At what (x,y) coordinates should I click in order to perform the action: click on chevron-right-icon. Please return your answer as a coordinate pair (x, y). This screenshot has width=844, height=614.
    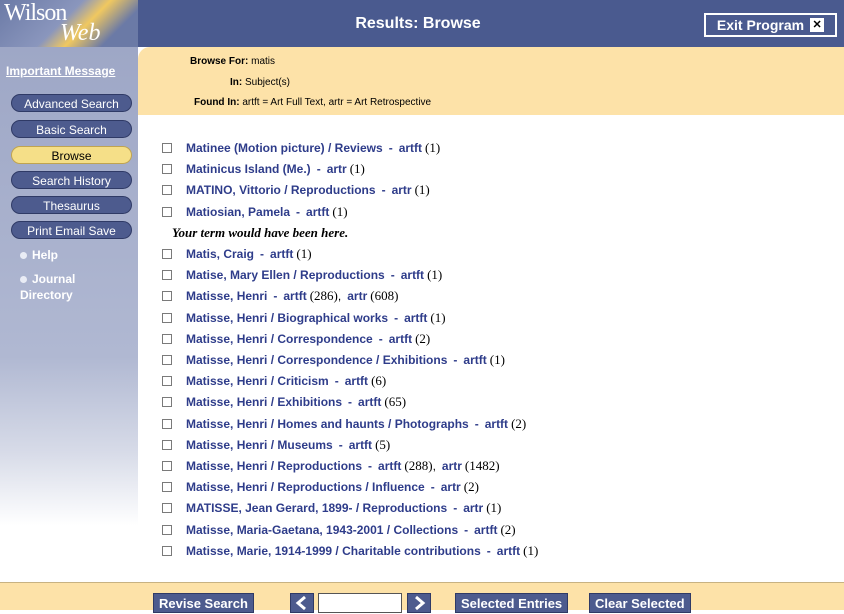
    Looking at the image, I should click on (420, 603).